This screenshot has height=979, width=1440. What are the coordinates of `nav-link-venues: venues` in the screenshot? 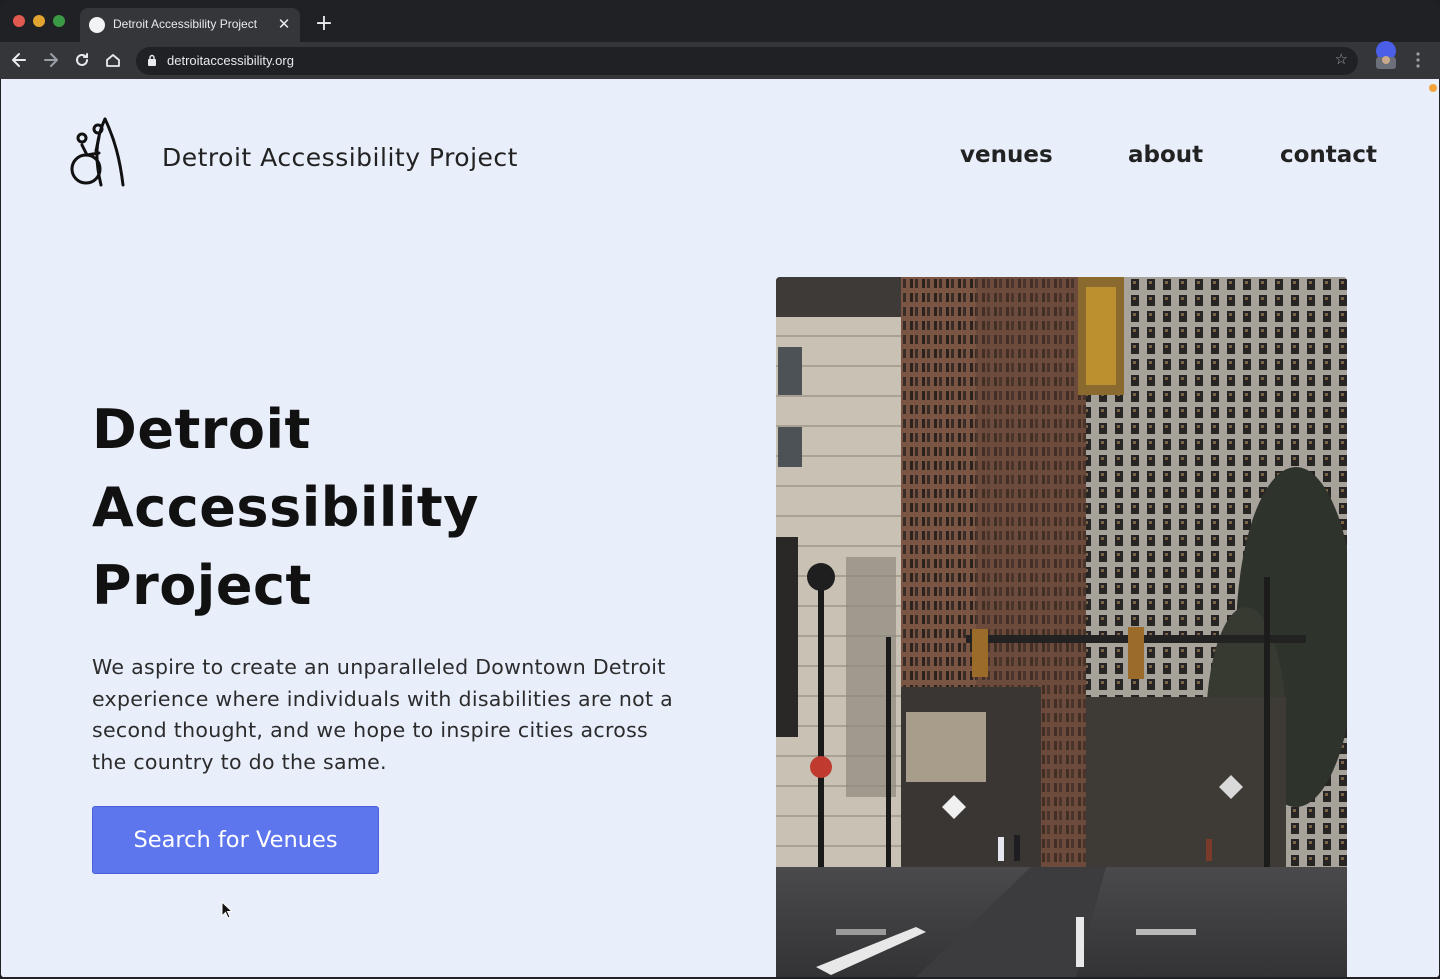 It's located at (1006, 155).